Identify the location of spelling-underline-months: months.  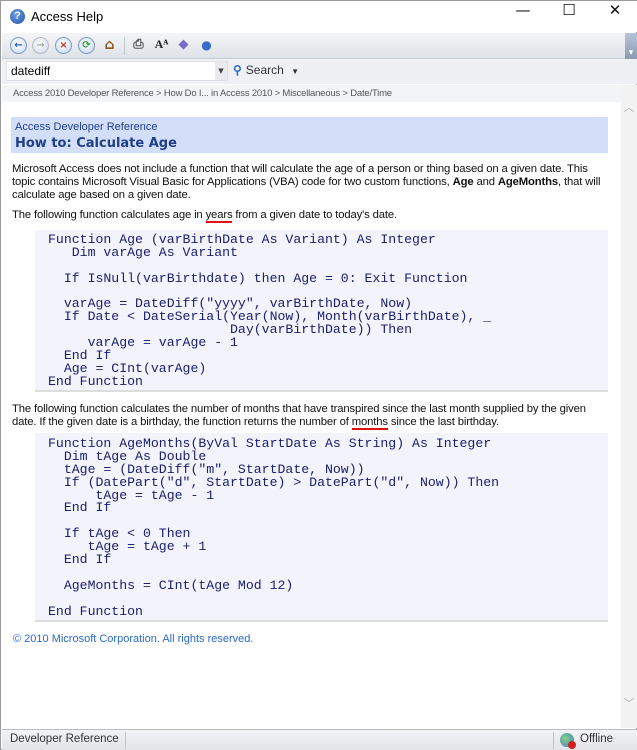
(369, 423).